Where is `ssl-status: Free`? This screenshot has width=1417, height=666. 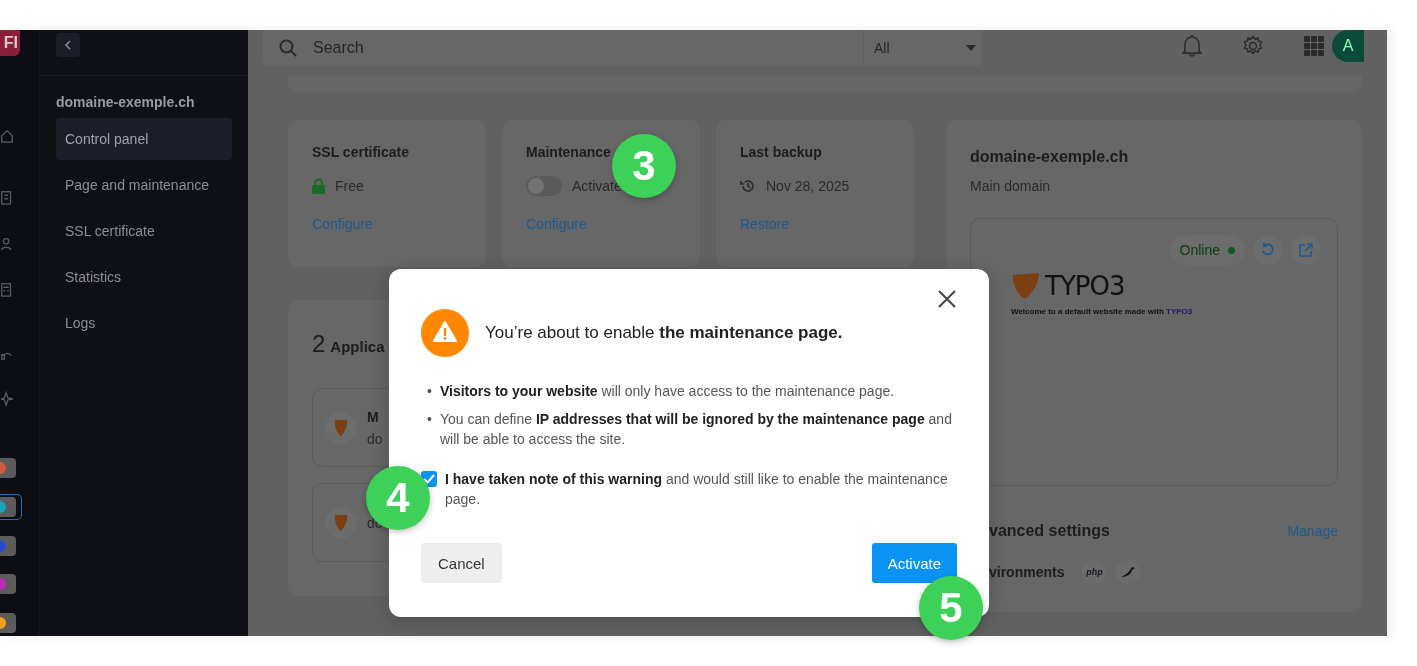 ssl-status: Free is located at coordinates (349, 186).